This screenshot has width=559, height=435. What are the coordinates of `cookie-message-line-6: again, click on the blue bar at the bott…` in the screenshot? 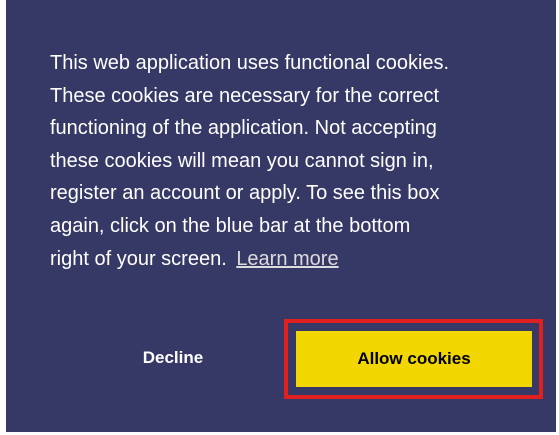 It's located at (230, 225).